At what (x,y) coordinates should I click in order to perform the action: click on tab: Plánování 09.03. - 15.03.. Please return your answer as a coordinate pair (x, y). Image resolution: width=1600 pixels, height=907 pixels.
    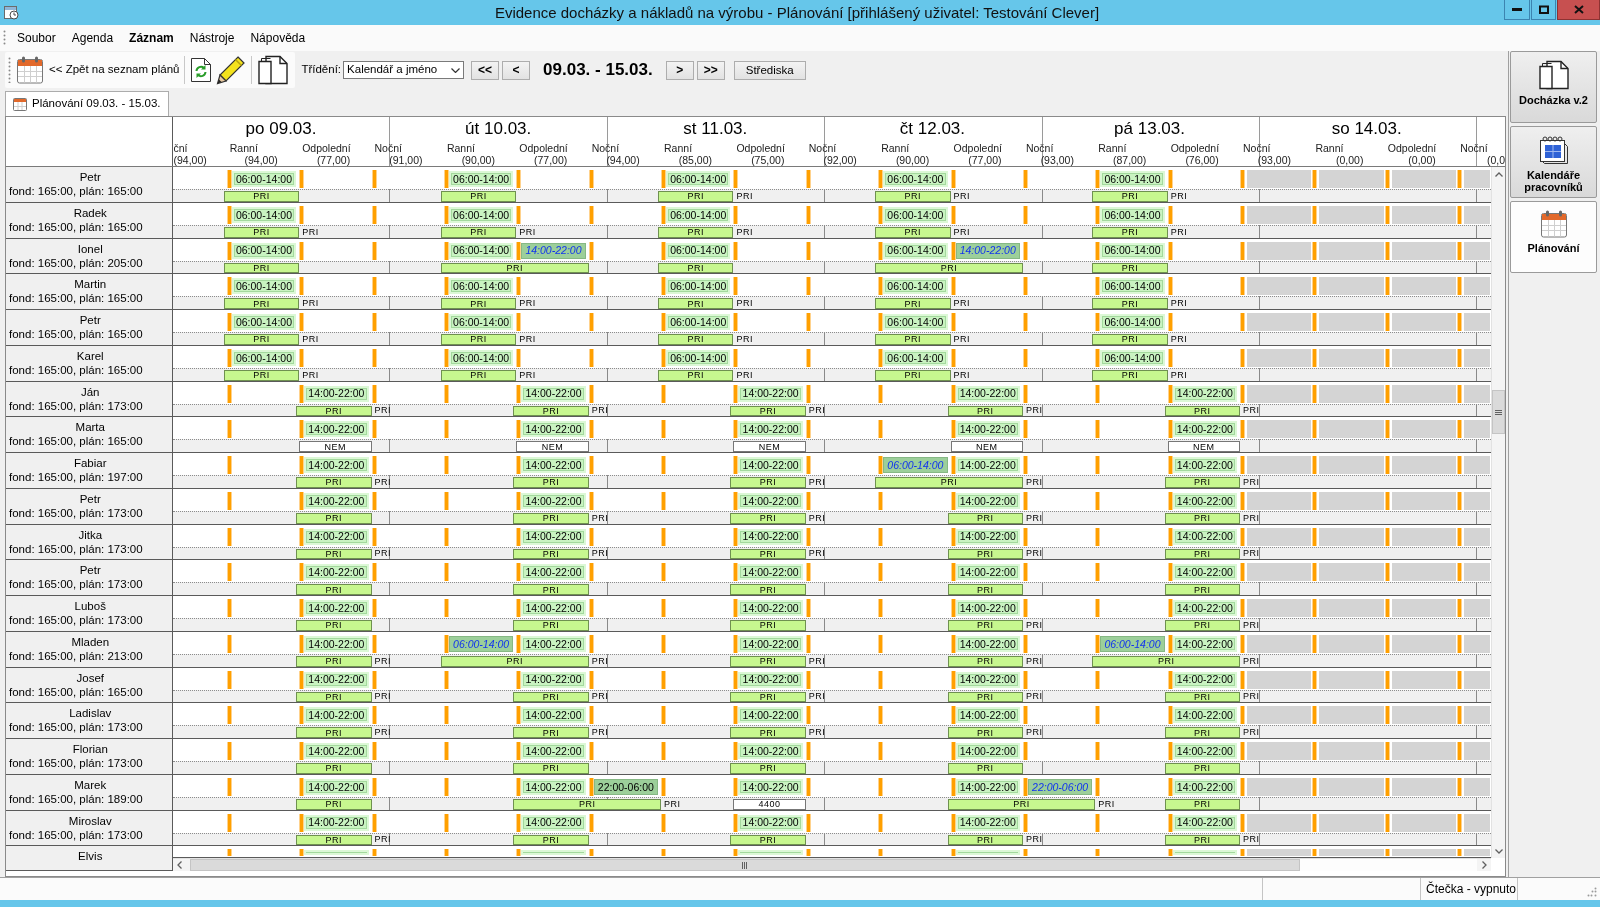
    Looking at the image, I should click on (87, 103).